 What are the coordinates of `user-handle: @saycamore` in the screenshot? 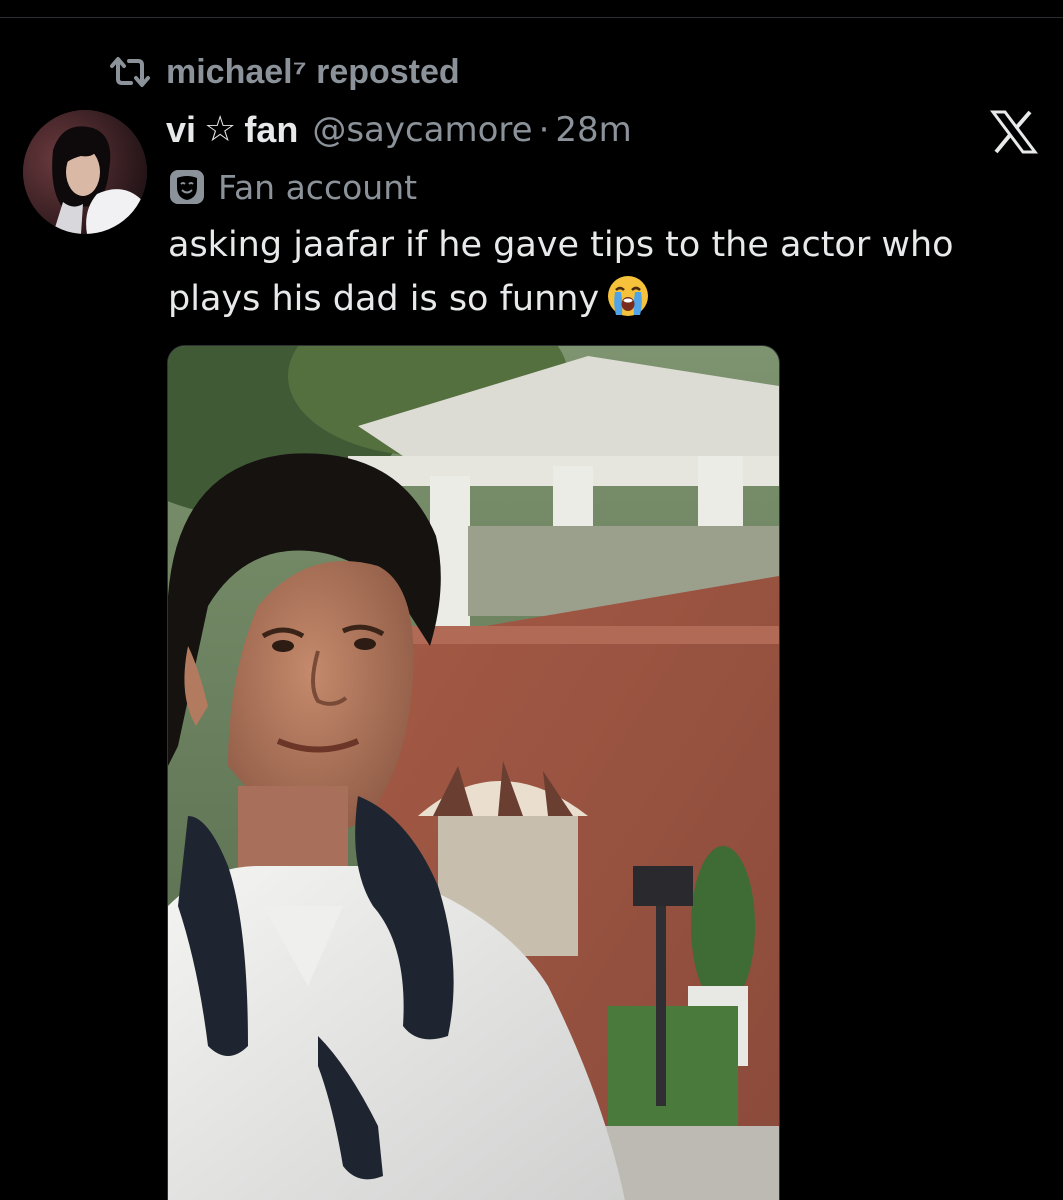 It's located at (422, 130).